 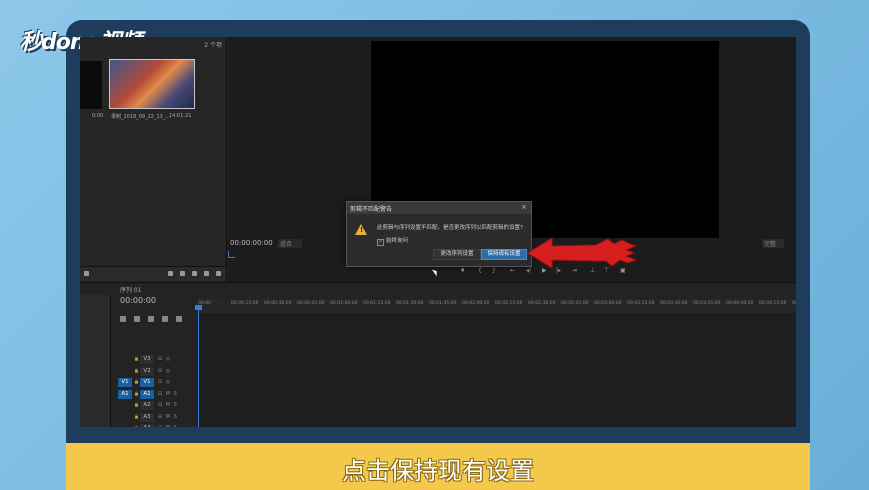 I want to click on sequence-title: 序列 01, so click(x=131, y=289).